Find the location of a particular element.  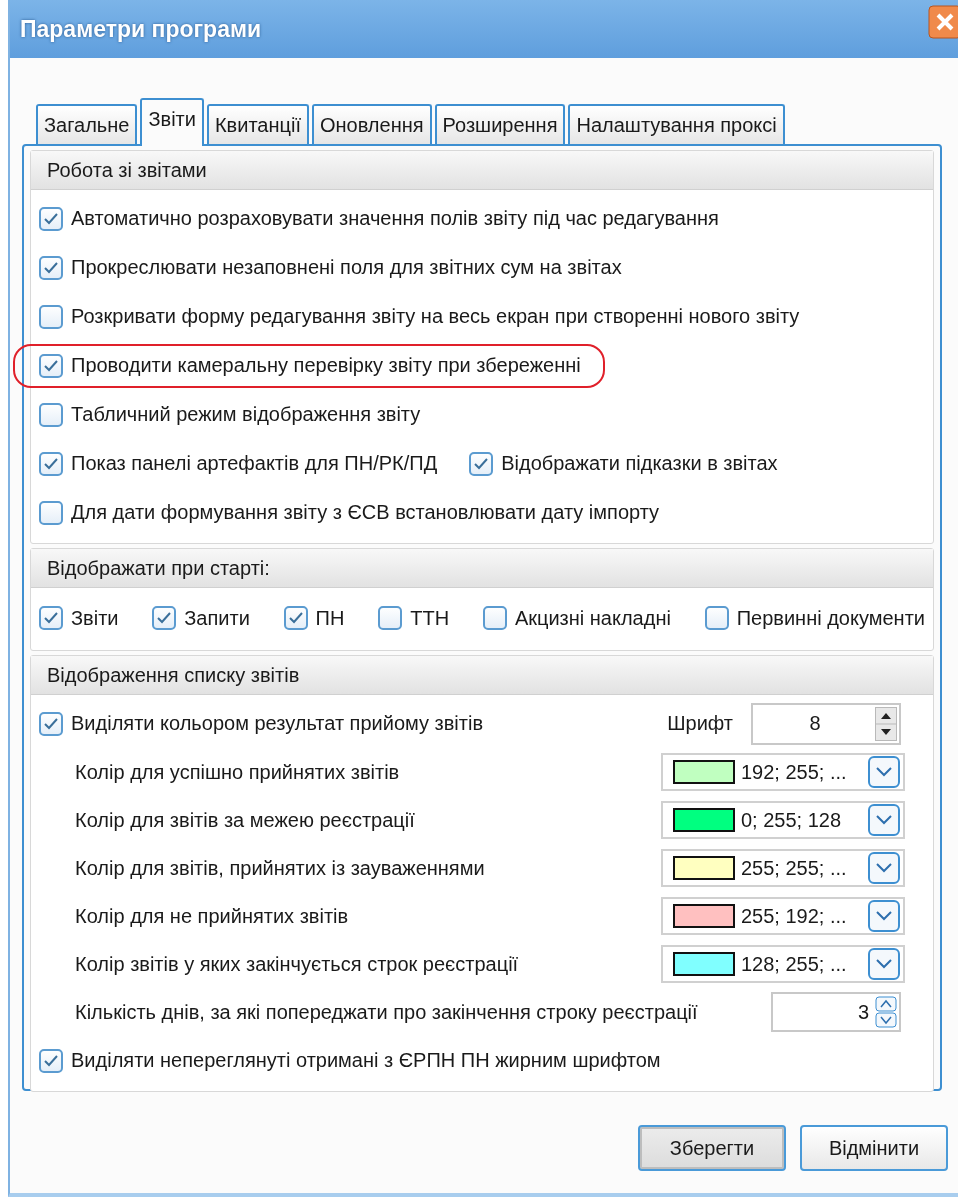

spin-arrows-icon is located at coordinates (886, 723).